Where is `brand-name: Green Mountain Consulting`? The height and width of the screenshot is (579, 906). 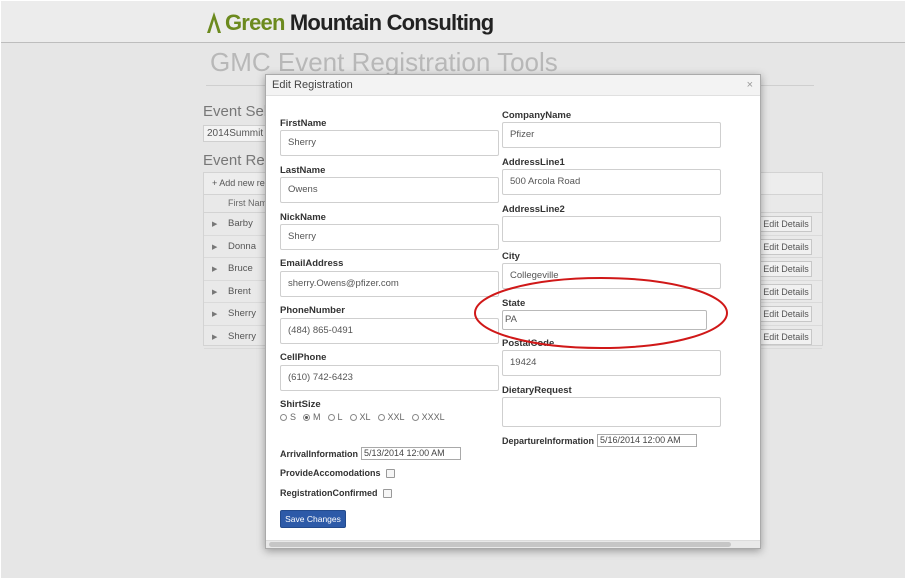
brand-name: Green Mountain Consulting is located at coordinates (359, 23).